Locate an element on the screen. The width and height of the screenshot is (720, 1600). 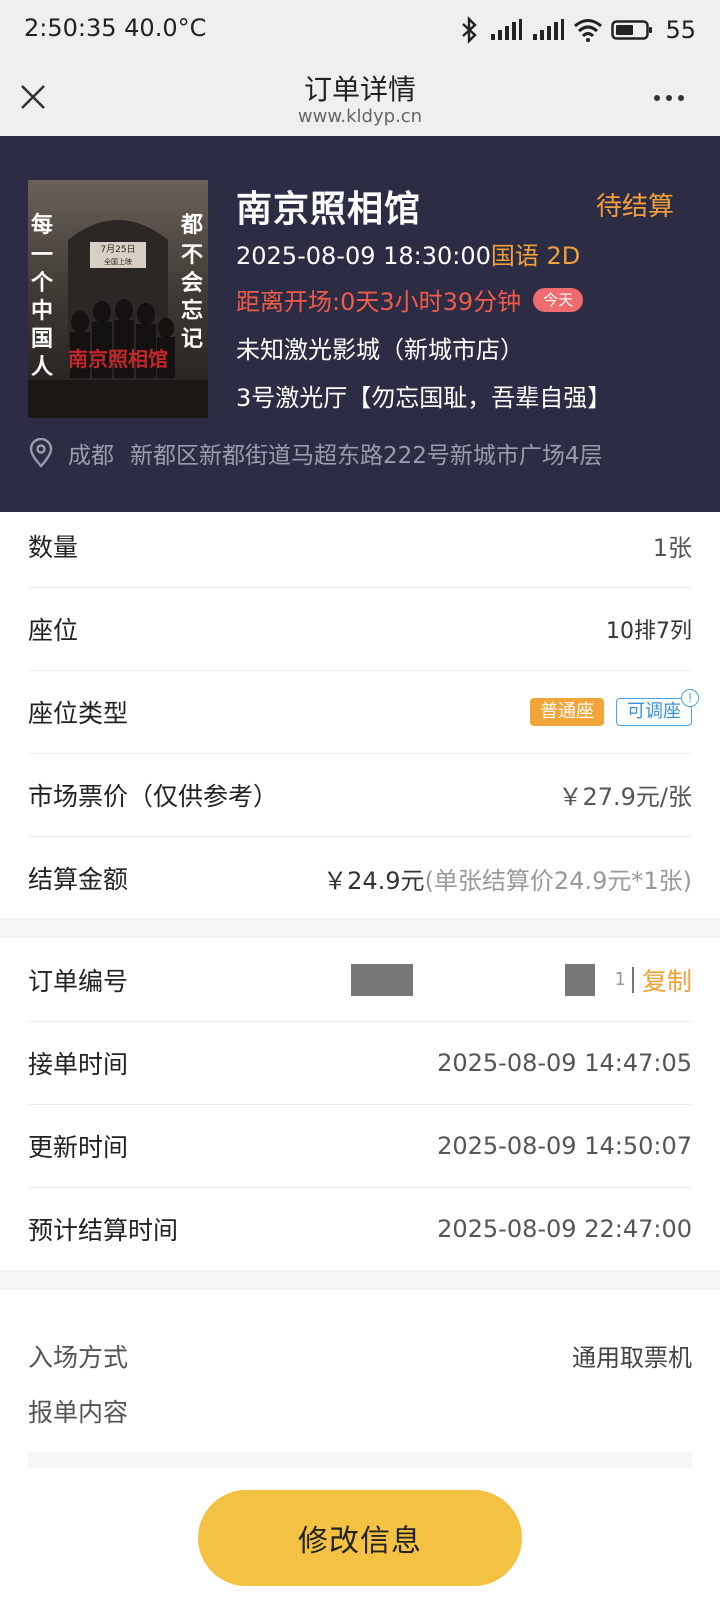
svg-text: 全国上映 is located at coordinates (118, 261).